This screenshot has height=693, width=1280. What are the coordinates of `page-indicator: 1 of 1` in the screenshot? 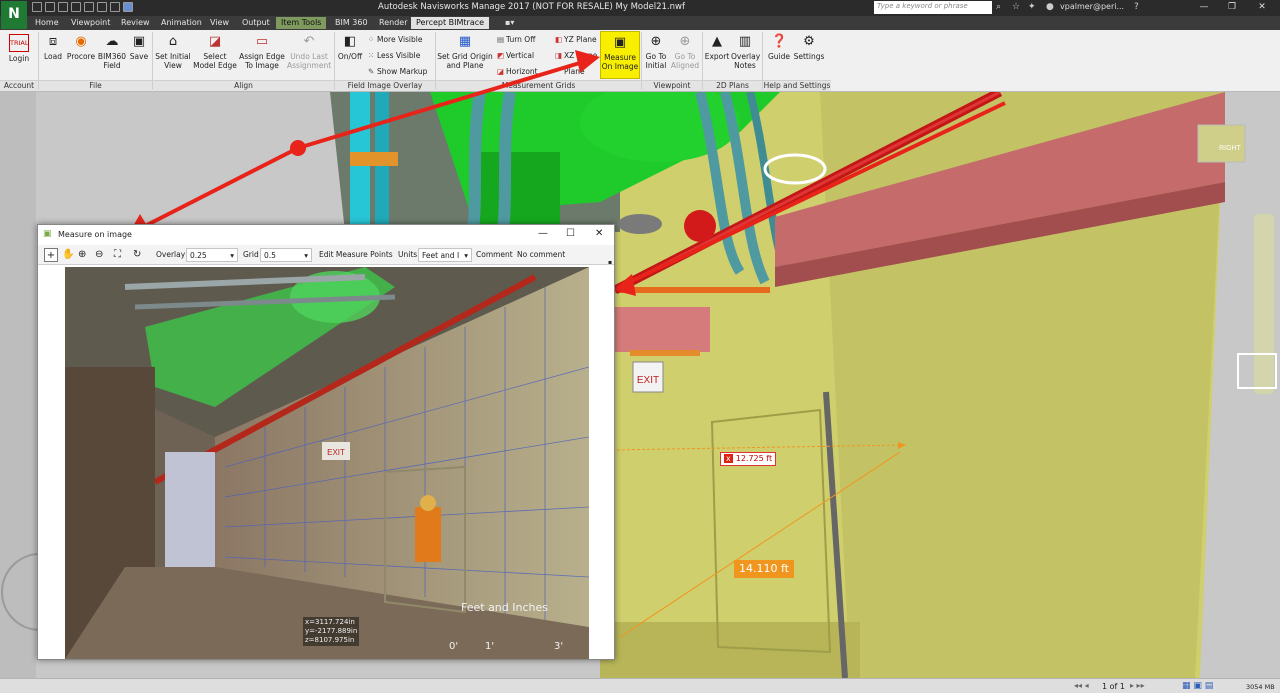 It's located at (1113, 686).